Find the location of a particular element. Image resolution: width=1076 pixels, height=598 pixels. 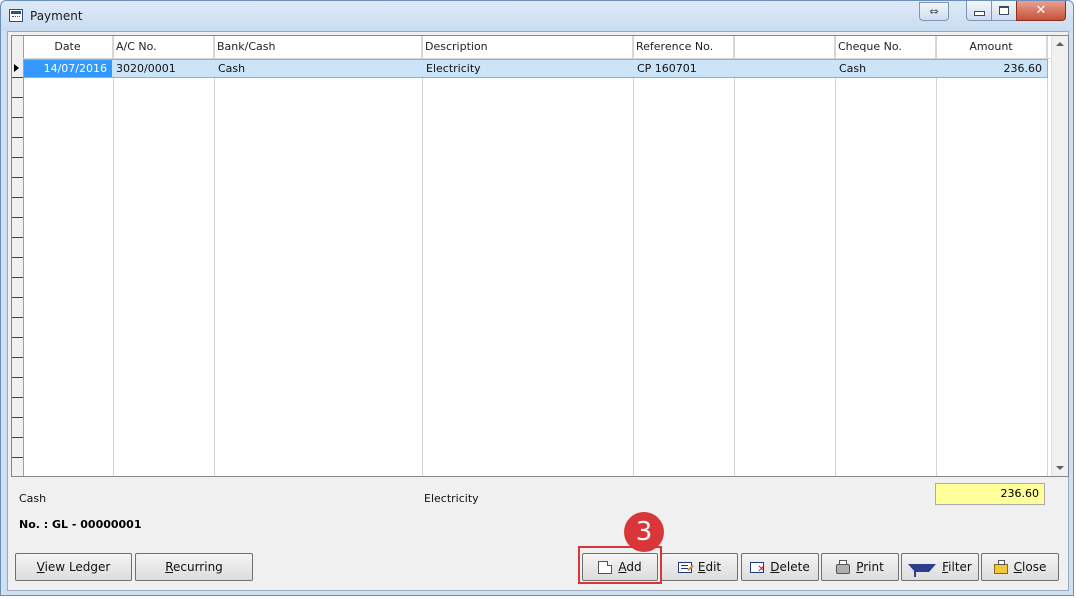

filter-funnel-icon is located at coordinates (922, 570).